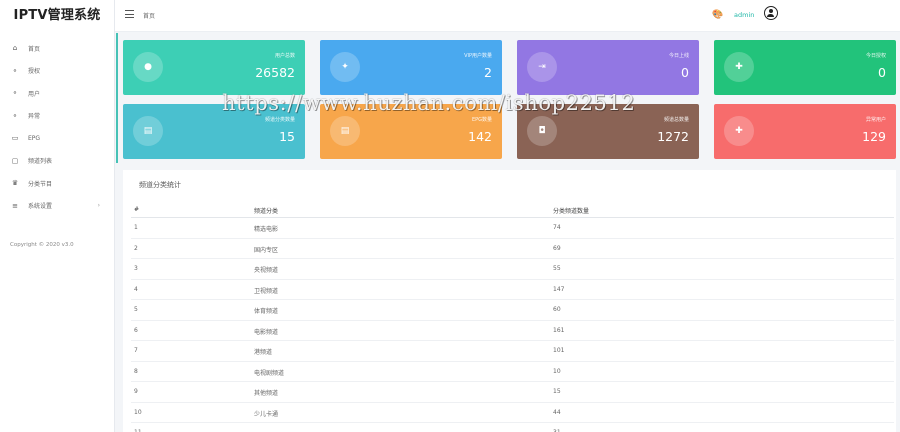  I want to click on avatar, so click(771, 13).